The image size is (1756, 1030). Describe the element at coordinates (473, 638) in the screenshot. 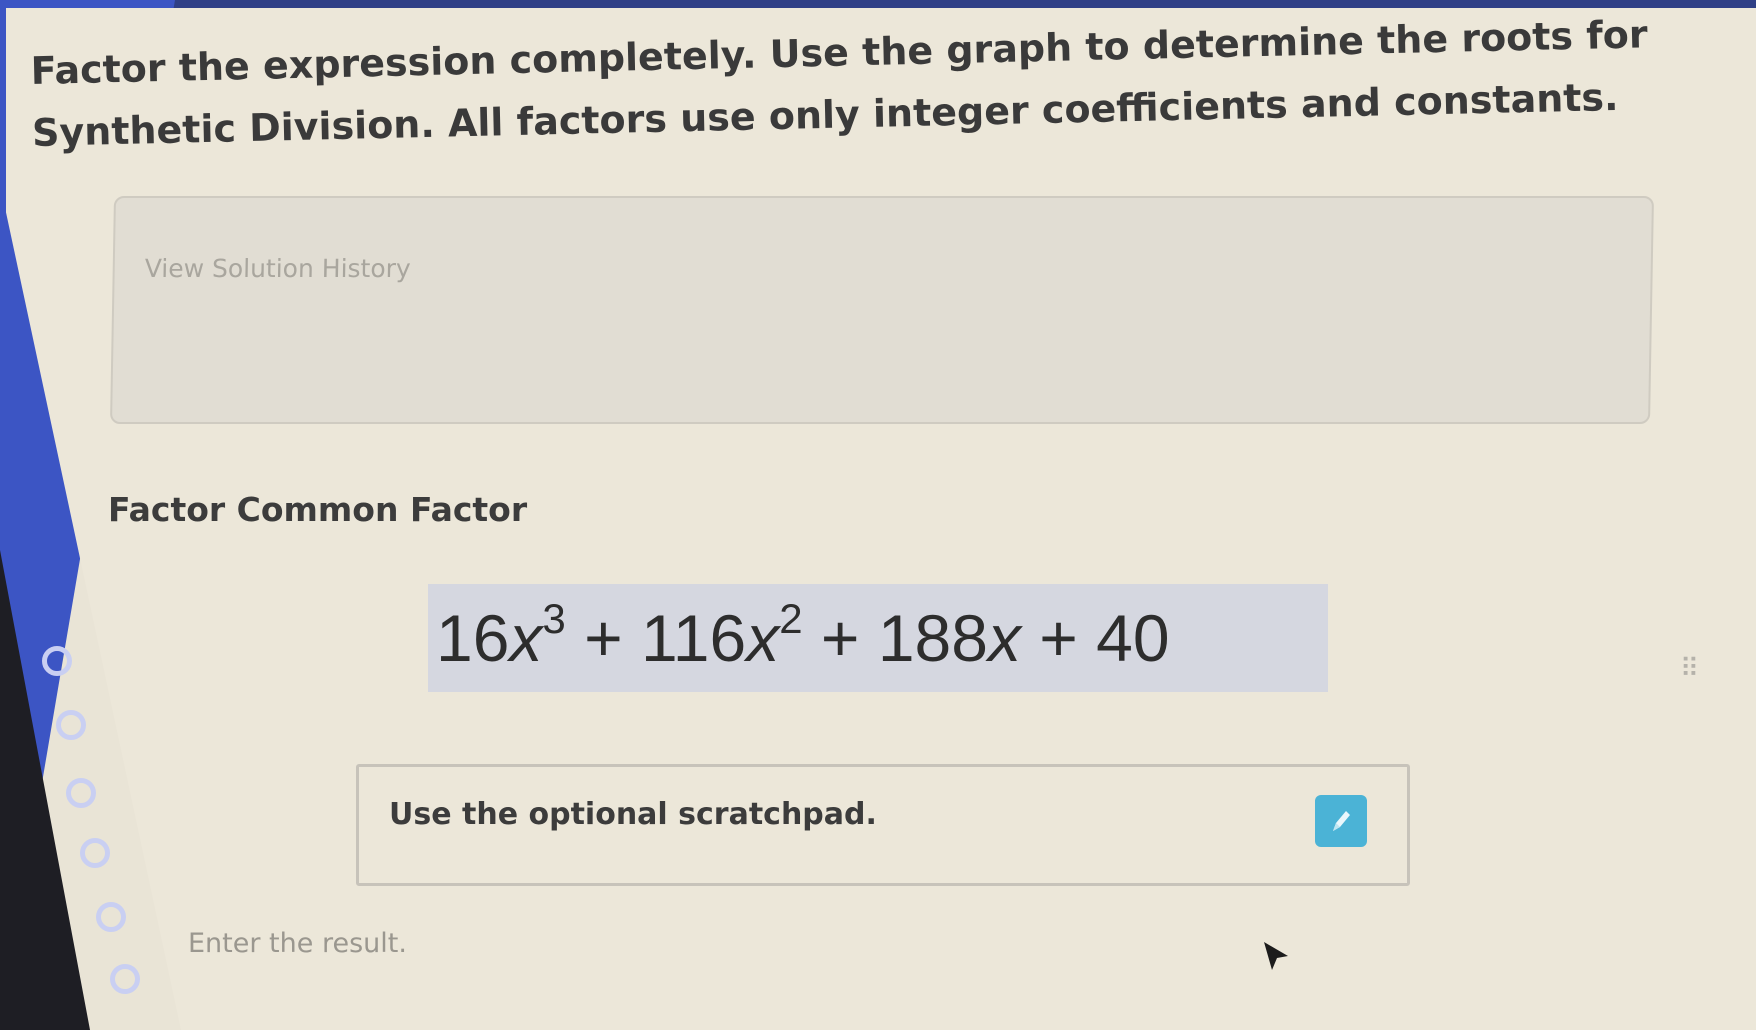

I see `coefficient-1: 16` at that location.